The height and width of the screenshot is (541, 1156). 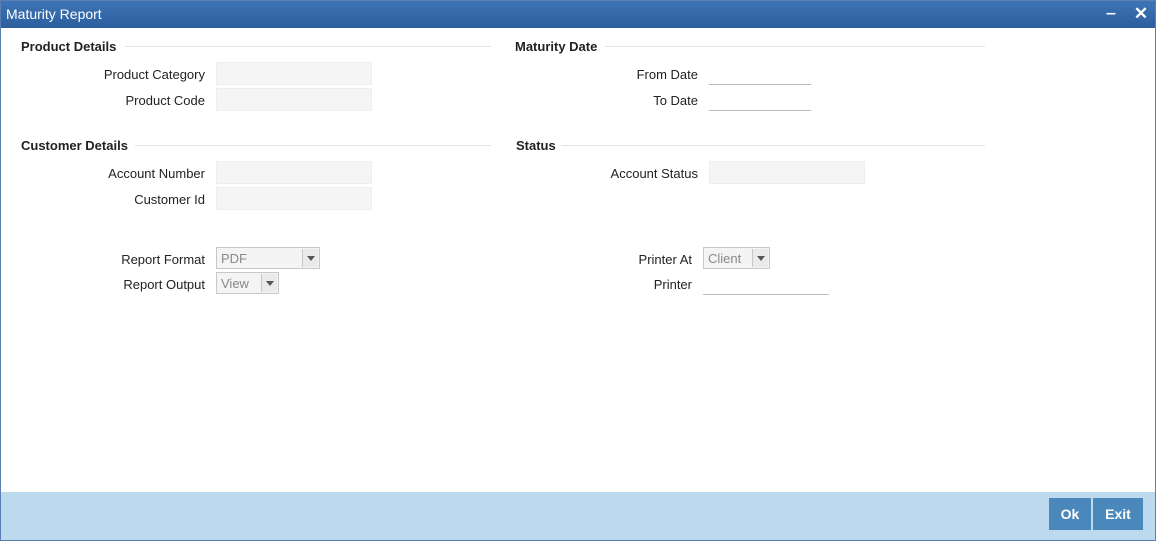 What do you see at coordinates (795, 46) in the screenshot?
I see `maturity-date-divider` at bounding box center [795, 46].